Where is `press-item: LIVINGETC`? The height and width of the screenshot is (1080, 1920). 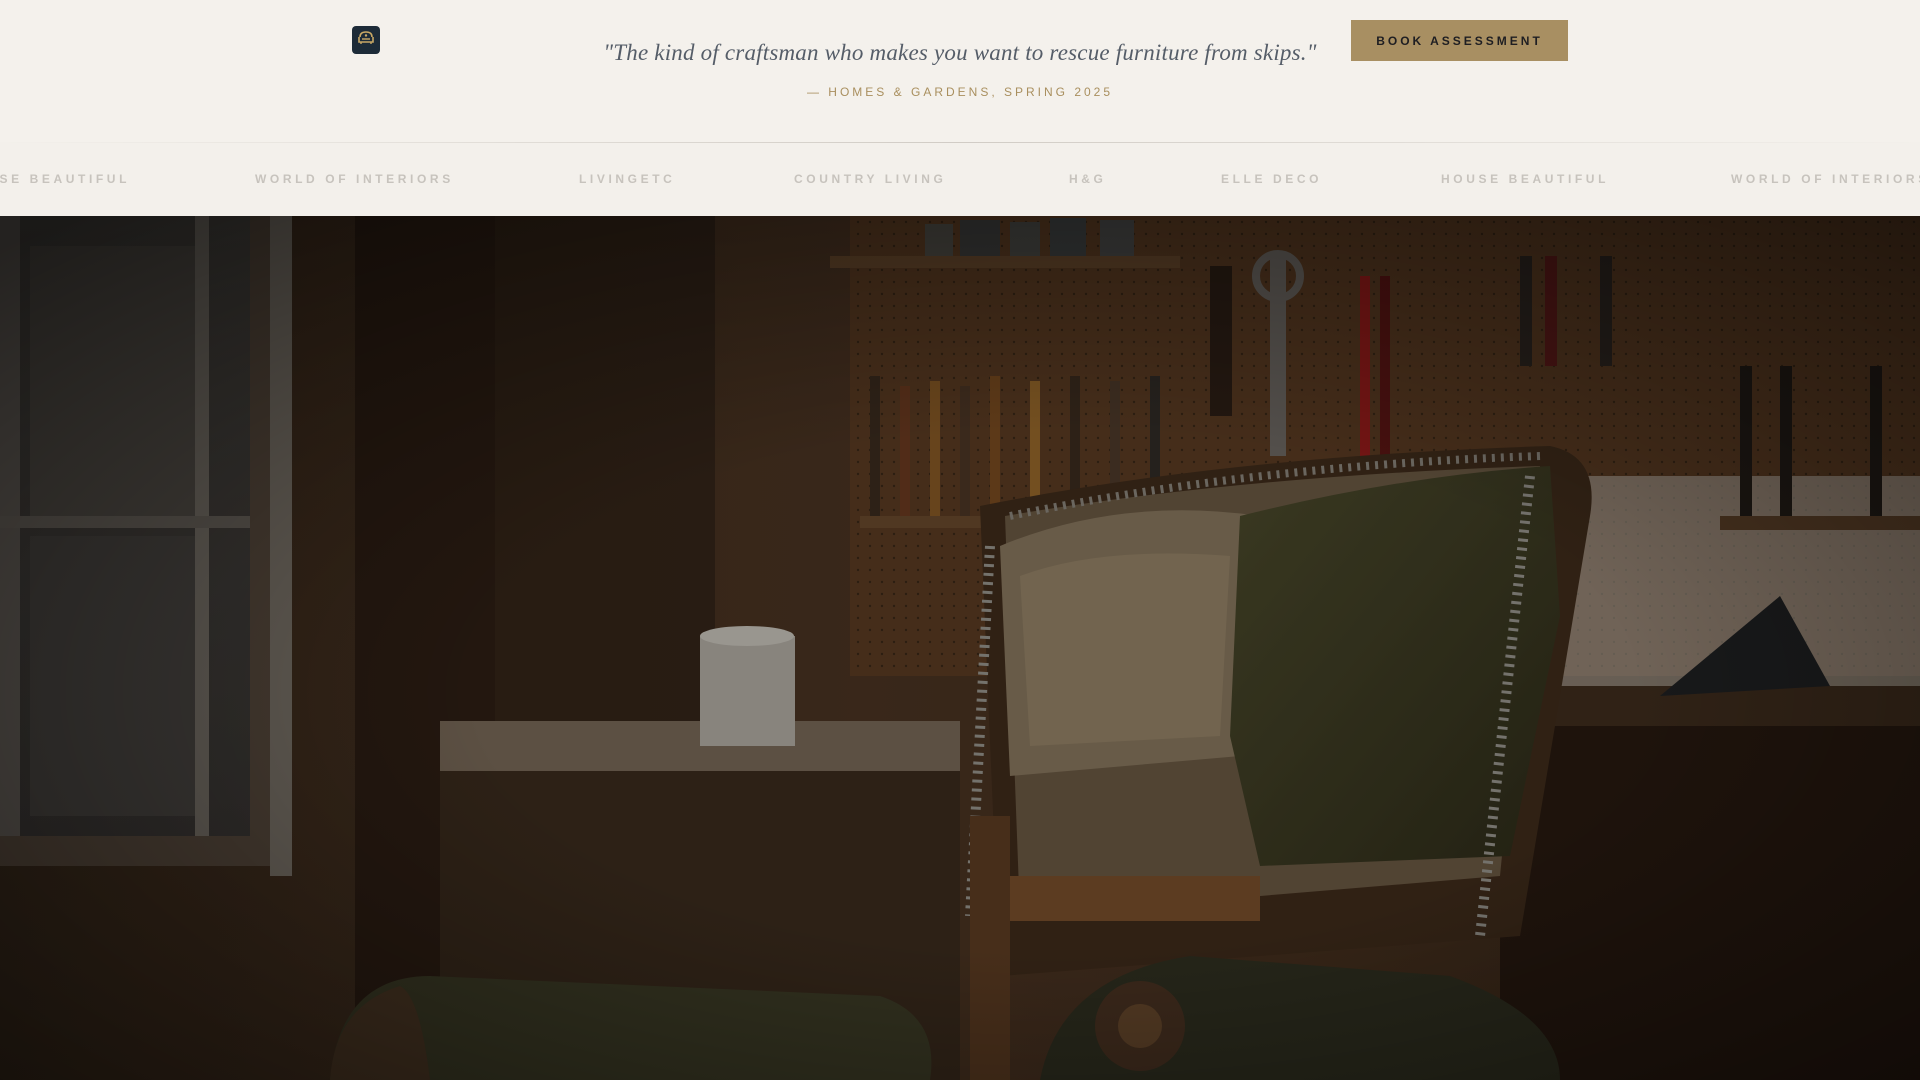 press-item: LIVINGETC is located at coordinates (627, 179).